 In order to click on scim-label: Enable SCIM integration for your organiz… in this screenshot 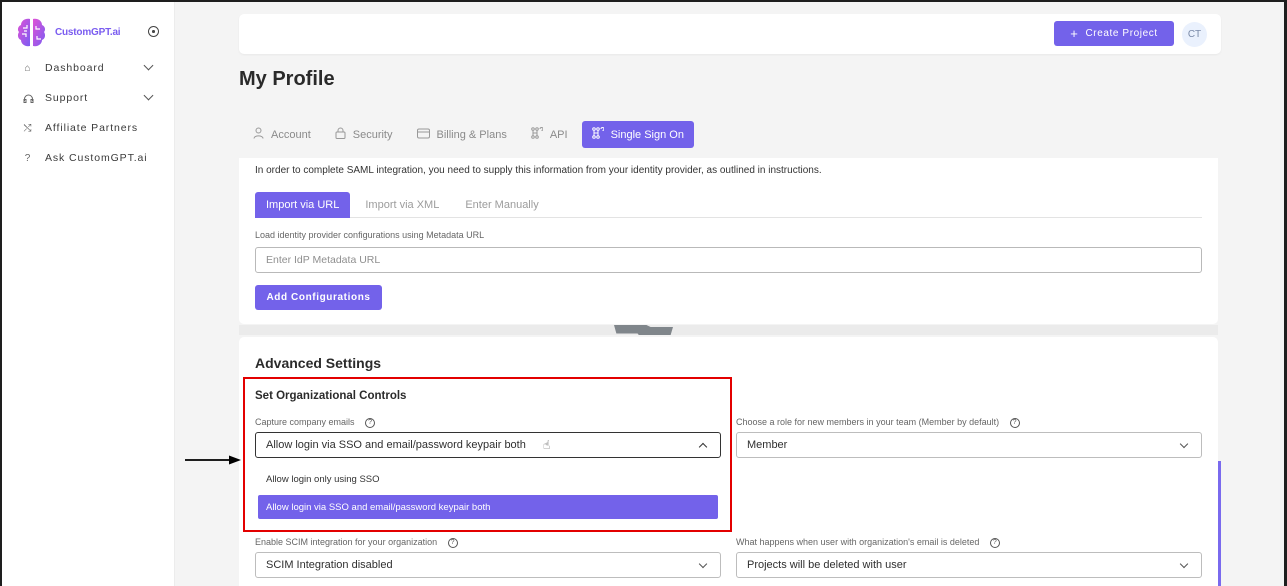, I will do `click(356, 542)`.